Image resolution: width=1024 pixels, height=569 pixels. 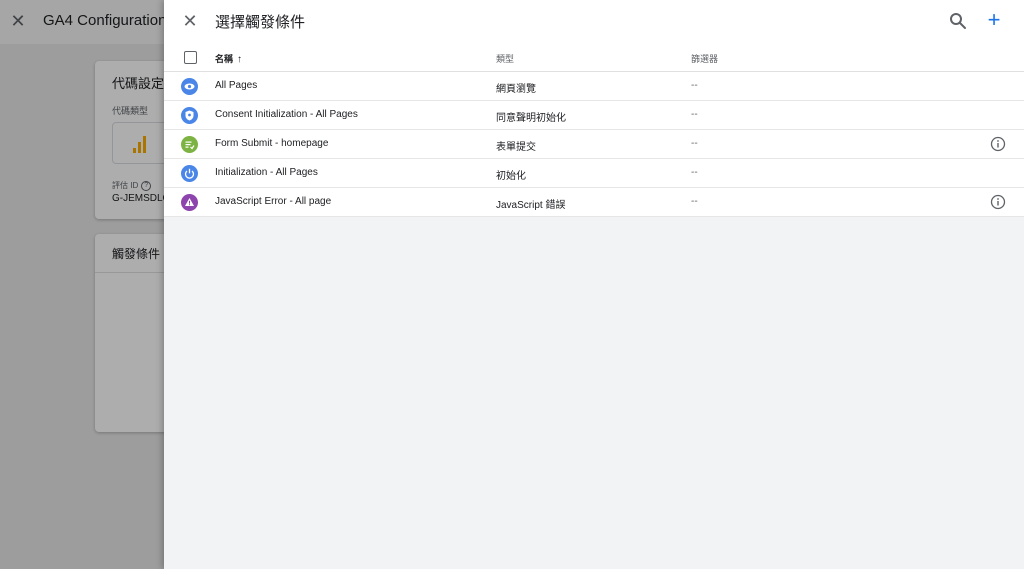 I want to click on add-trigger-button: +, so click(x=994, y=20).